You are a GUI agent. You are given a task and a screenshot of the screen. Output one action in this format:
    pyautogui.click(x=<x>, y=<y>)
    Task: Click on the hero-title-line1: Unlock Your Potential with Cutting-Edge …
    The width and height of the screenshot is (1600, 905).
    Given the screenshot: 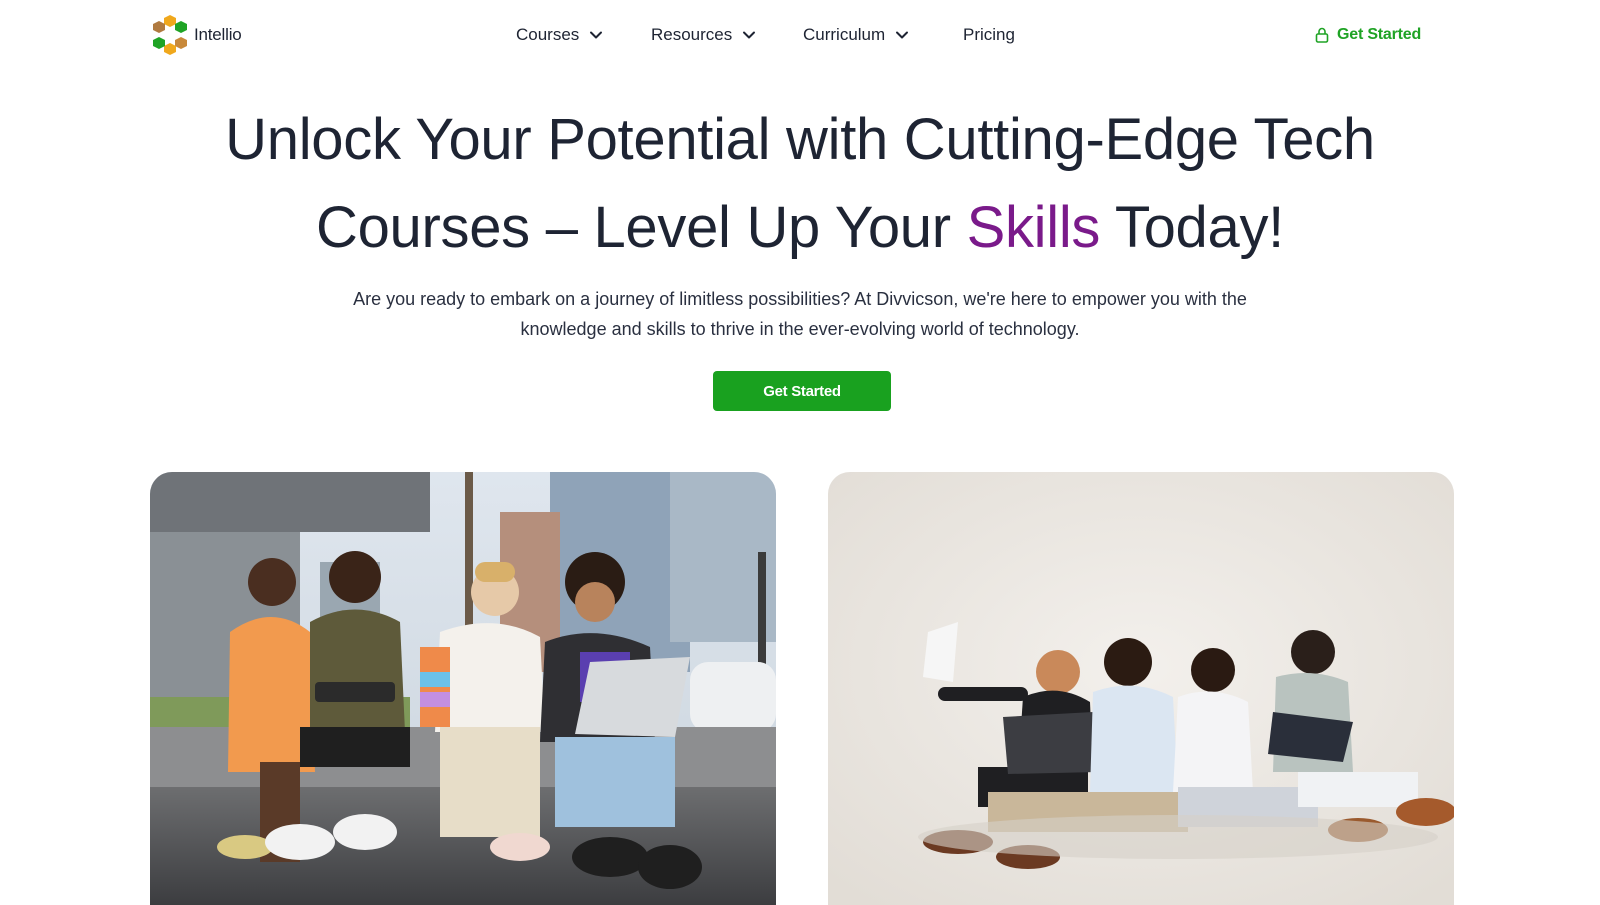 What is the action you would take?
    pyautogui.click(x=800, y=139)
    